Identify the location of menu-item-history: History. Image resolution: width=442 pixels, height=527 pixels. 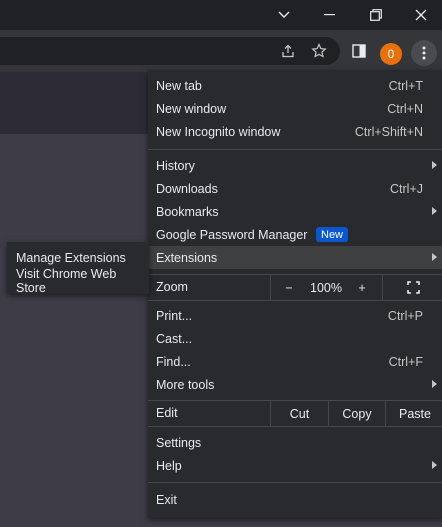
(295, 165).